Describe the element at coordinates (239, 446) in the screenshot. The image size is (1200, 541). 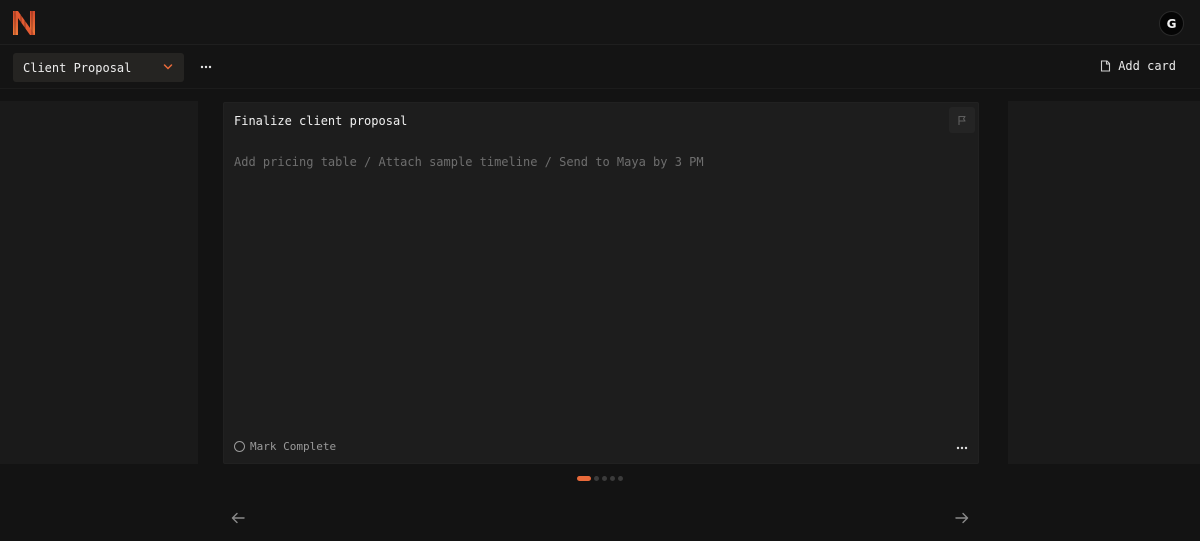
I see `circle-check-icon` at that location.